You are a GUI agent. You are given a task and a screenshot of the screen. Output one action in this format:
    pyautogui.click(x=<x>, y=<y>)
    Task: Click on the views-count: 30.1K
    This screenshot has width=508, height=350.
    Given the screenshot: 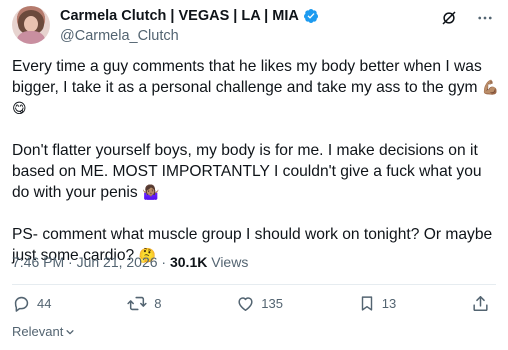 What is the action you would take?
    pyautogui.click(x=188, y=262)
    